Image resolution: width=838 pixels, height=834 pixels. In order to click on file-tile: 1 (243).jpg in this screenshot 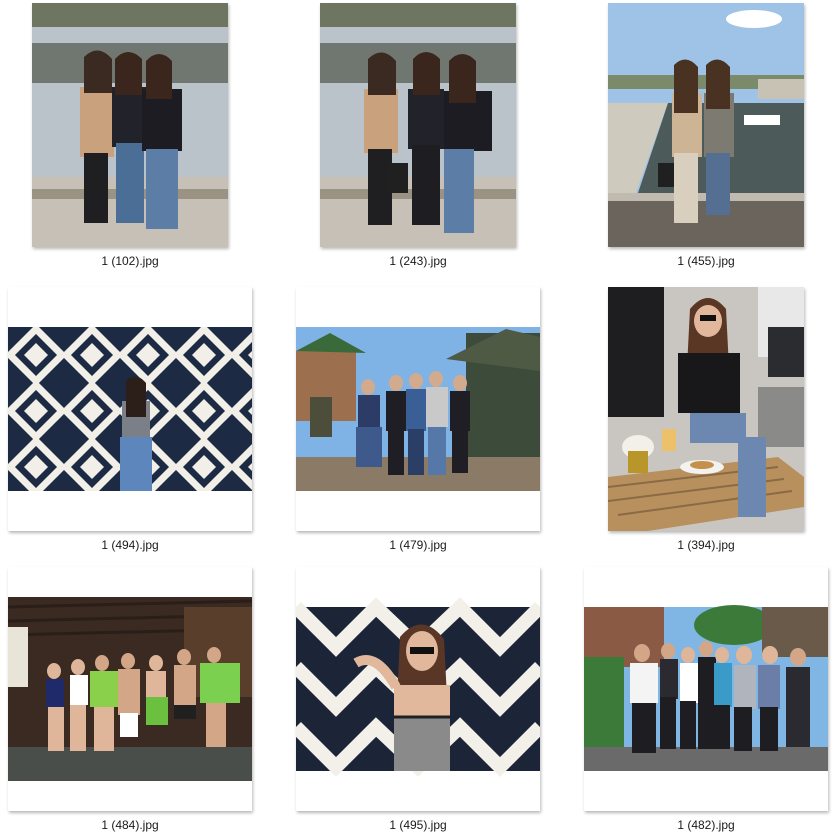, I will do `click(418, 135)`.